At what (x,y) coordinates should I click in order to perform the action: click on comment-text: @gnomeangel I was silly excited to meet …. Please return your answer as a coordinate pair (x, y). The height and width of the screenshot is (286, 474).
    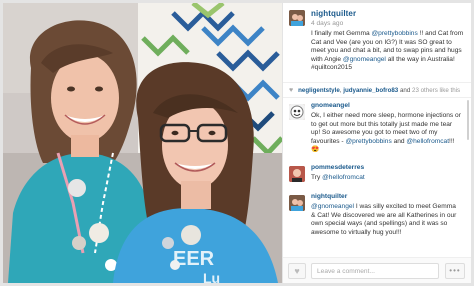
    Looking at the image, I should click on (386, 220).